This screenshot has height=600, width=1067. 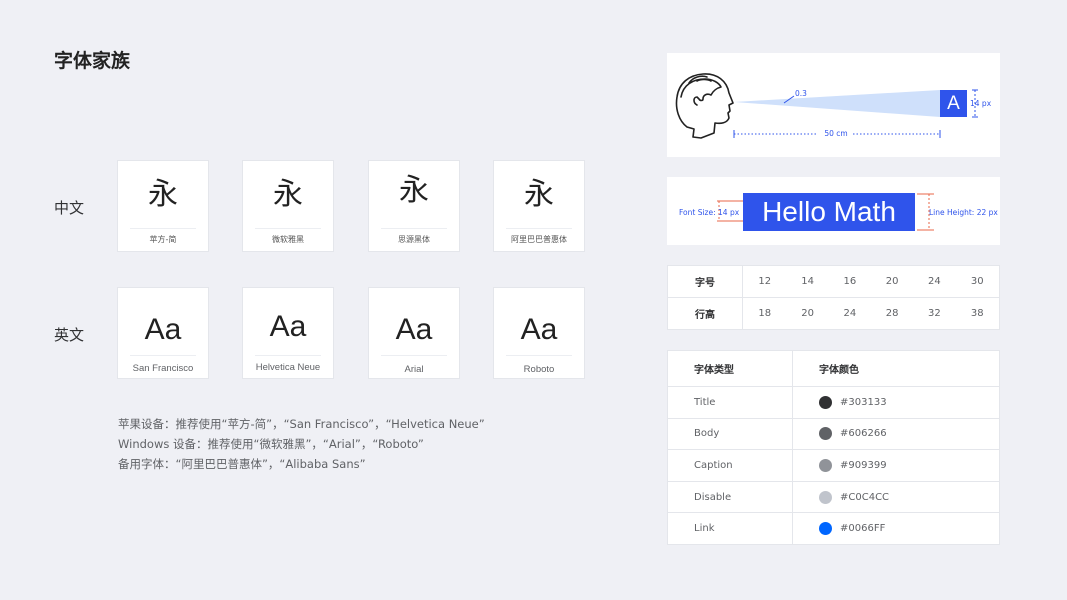 What do you see at coordinates (709, 212) in the screenshot?
I see `font-size-label: Font Size: 14 px` at bounding box center [709, 212].